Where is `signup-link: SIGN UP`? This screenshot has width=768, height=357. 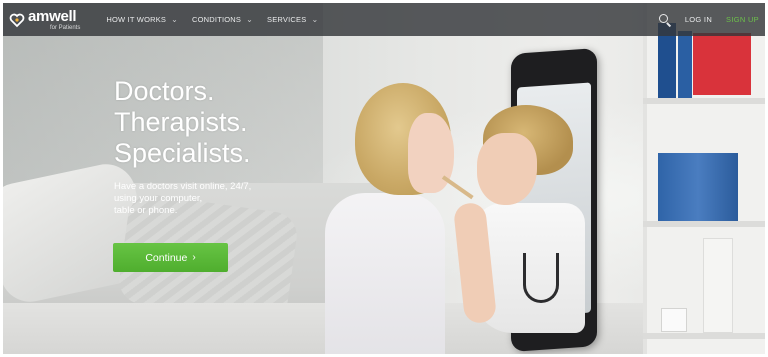
signup-link: SIGN UP is located at coordinates (742, 19).